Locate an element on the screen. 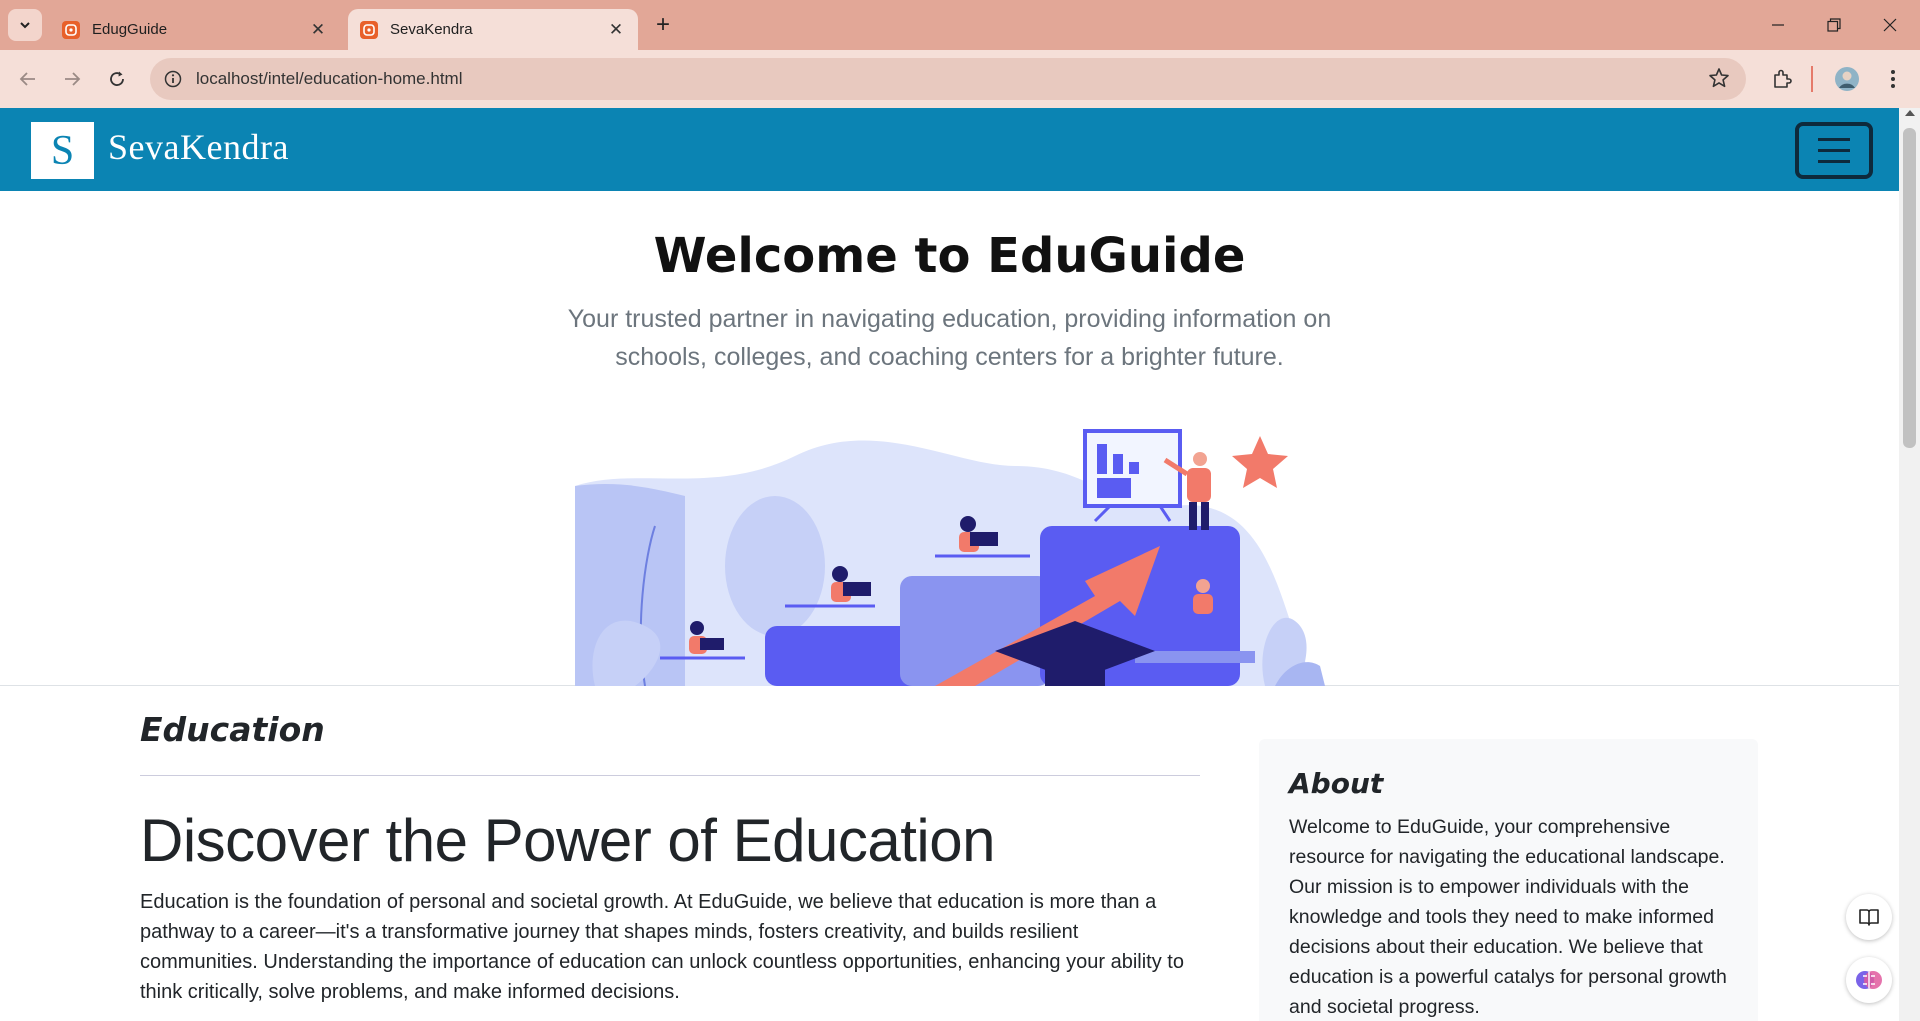  restore-icon is located at coordinates (1834, 25).